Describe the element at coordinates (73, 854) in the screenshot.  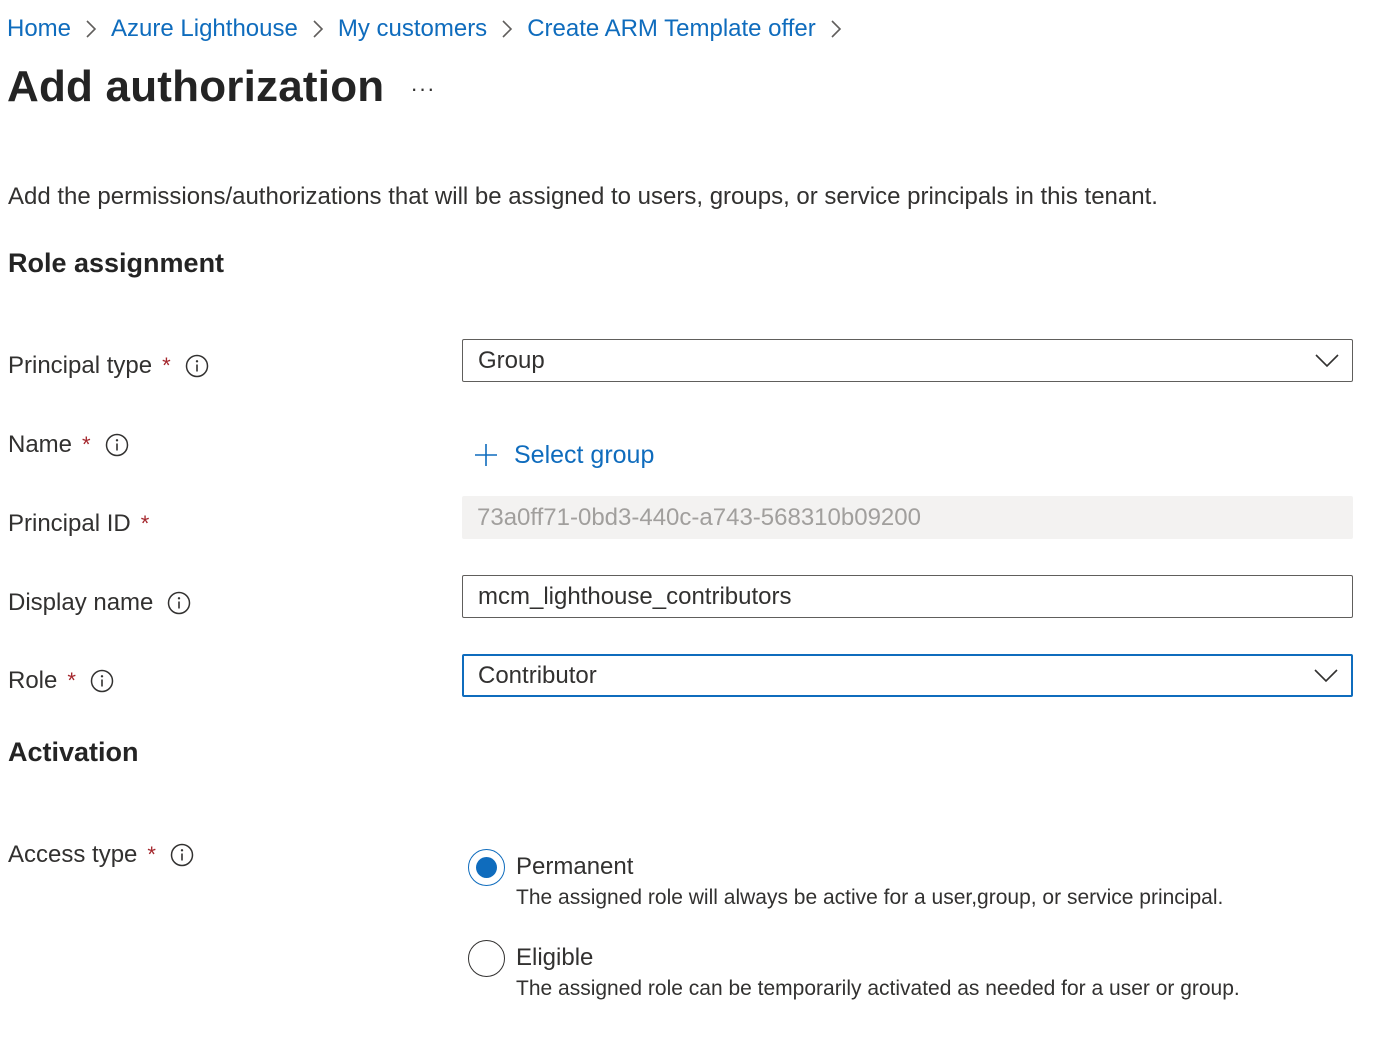
I see `access-type-label-text: Access type` at that location.